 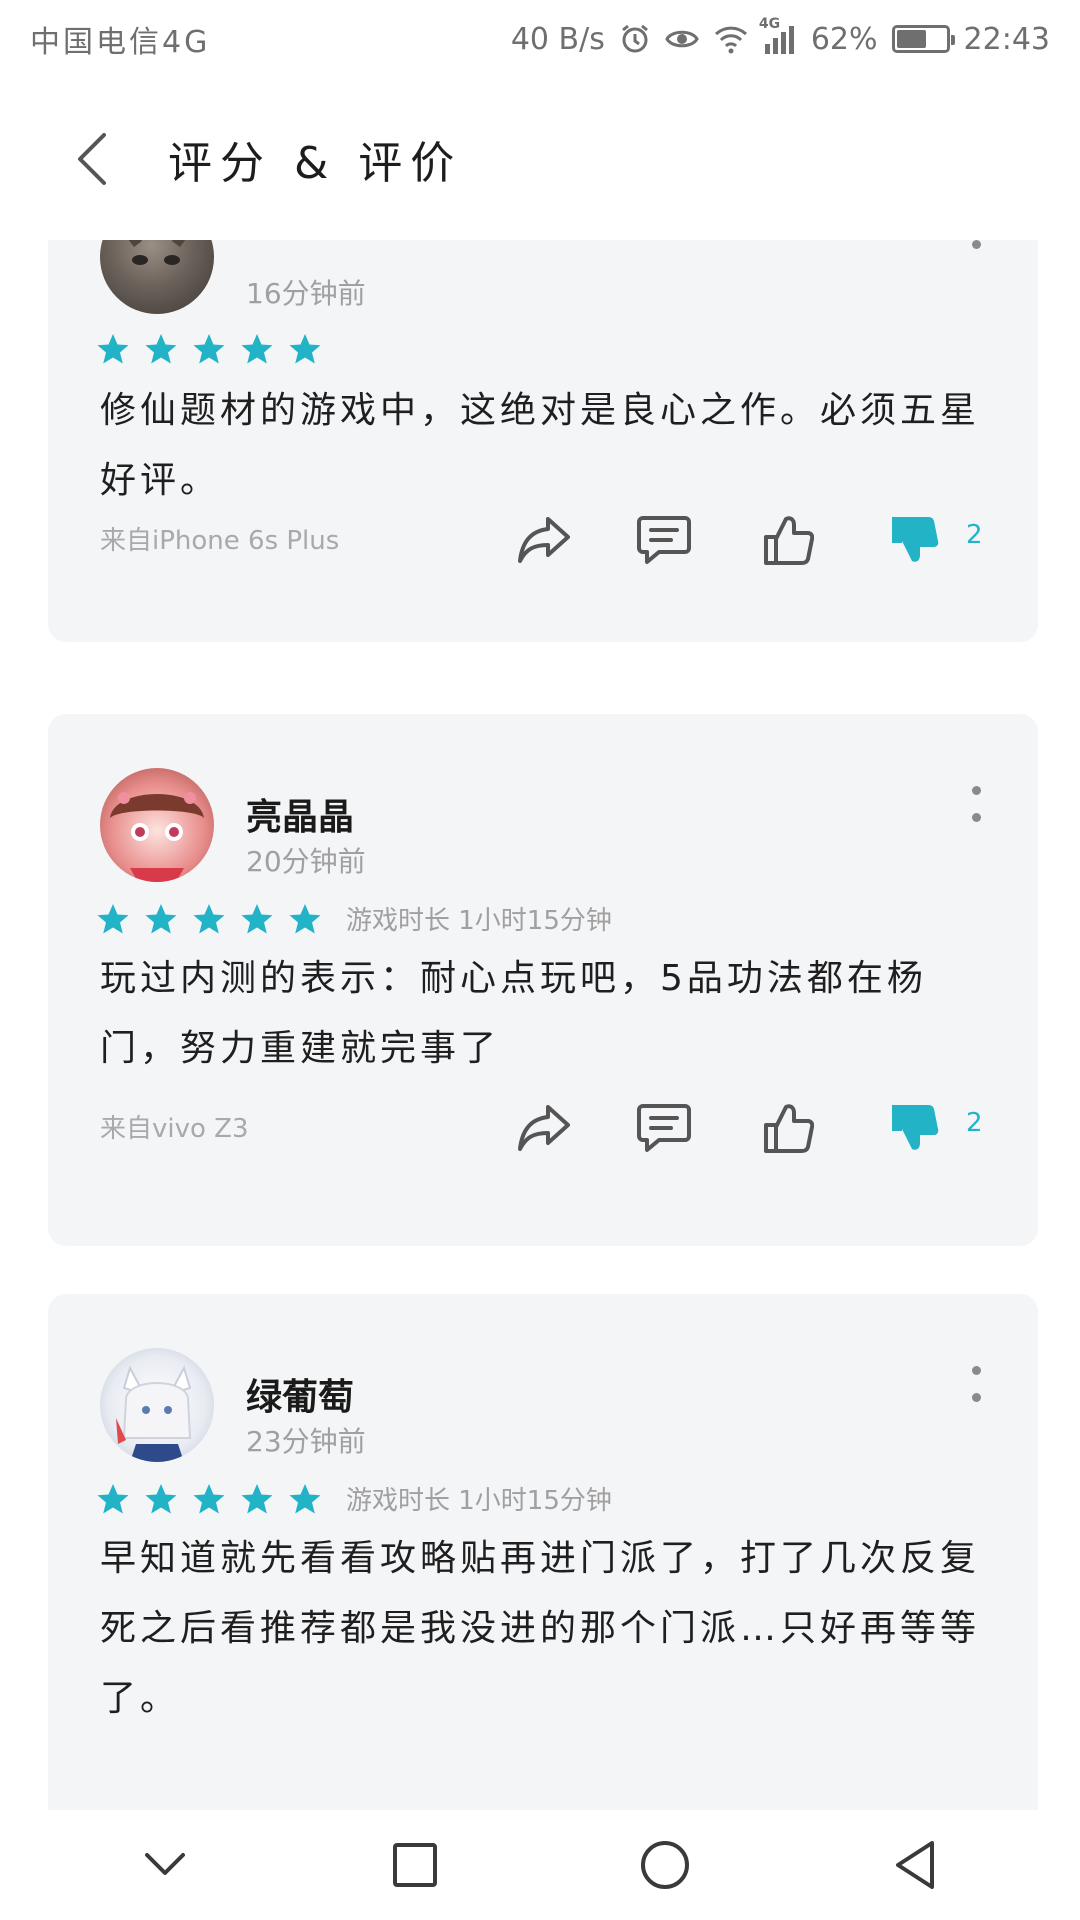 I want to click on system-nav-bar, so click(x=540, y=1865).